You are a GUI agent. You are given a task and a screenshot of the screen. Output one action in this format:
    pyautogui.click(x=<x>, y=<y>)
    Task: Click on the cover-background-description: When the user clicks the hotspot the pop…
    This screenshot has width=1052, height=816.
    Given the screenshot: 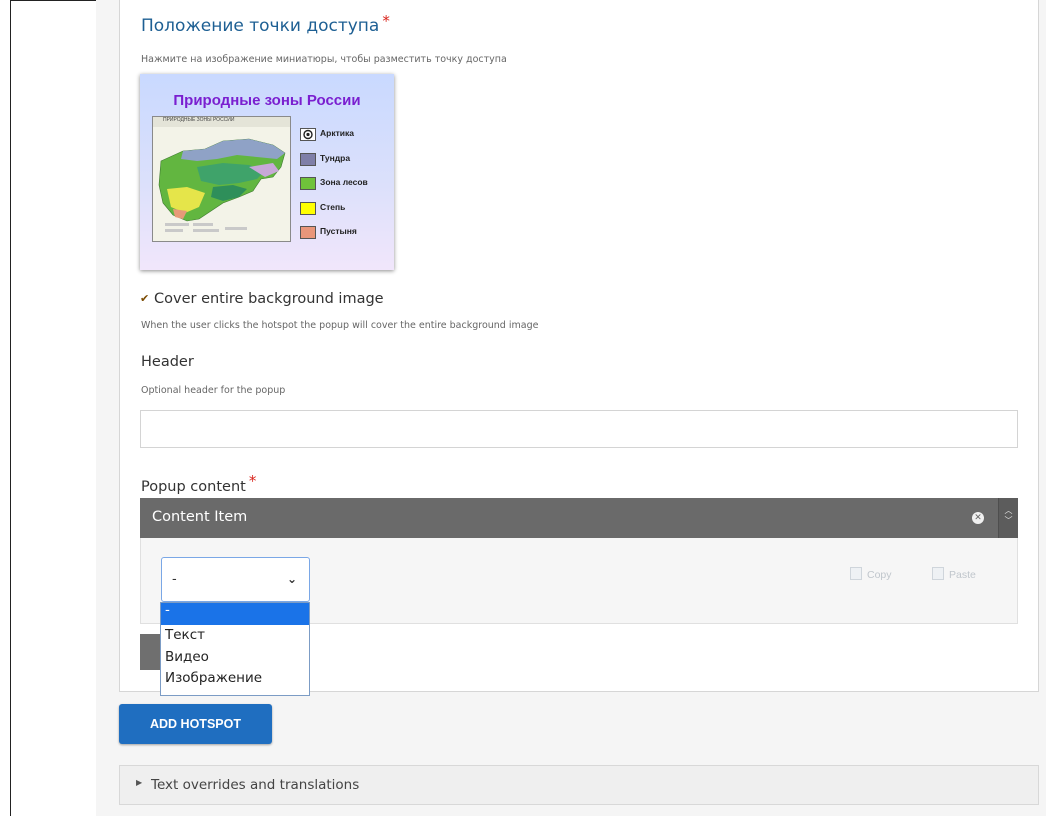 What is the action you would take?
    pyautogui.click(x=340, y=325)
    